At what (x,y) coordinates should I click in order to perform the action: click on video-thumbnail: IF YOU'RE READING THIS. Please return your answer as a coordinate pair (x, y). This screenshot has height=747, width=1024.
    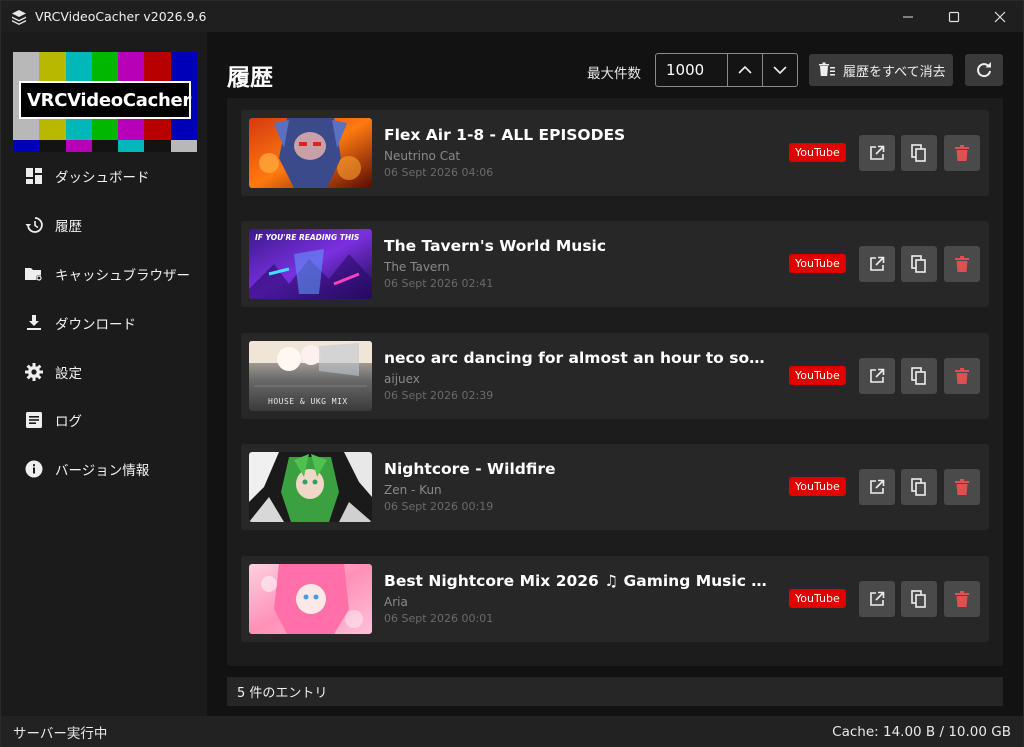
    Looking at the image, I should click on (310, 264).